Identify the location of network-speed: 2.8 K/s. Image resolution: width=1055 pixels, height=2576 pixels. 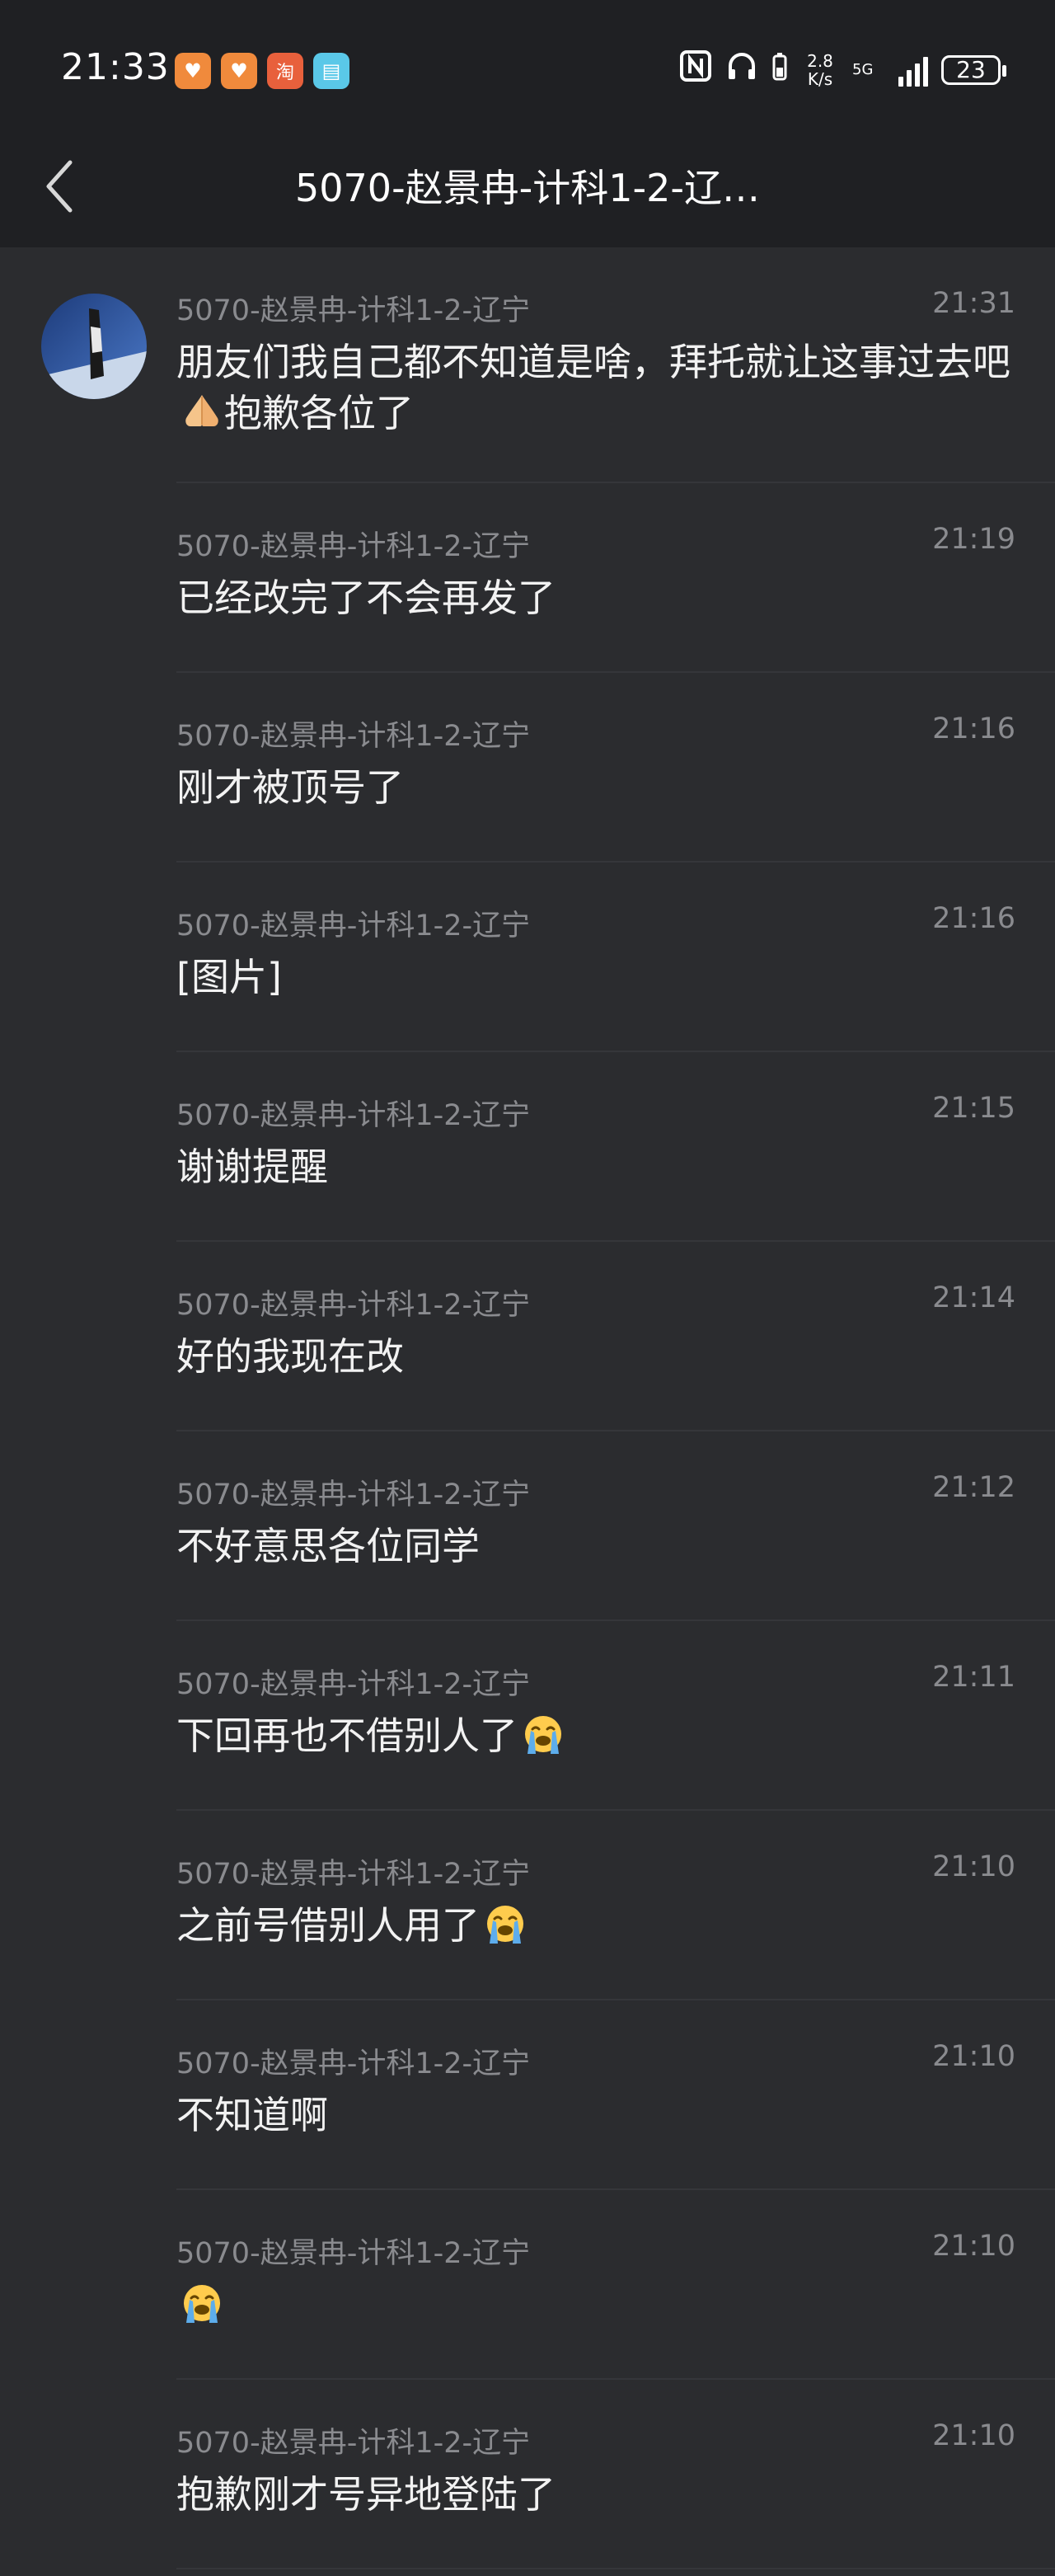
(820, 70).